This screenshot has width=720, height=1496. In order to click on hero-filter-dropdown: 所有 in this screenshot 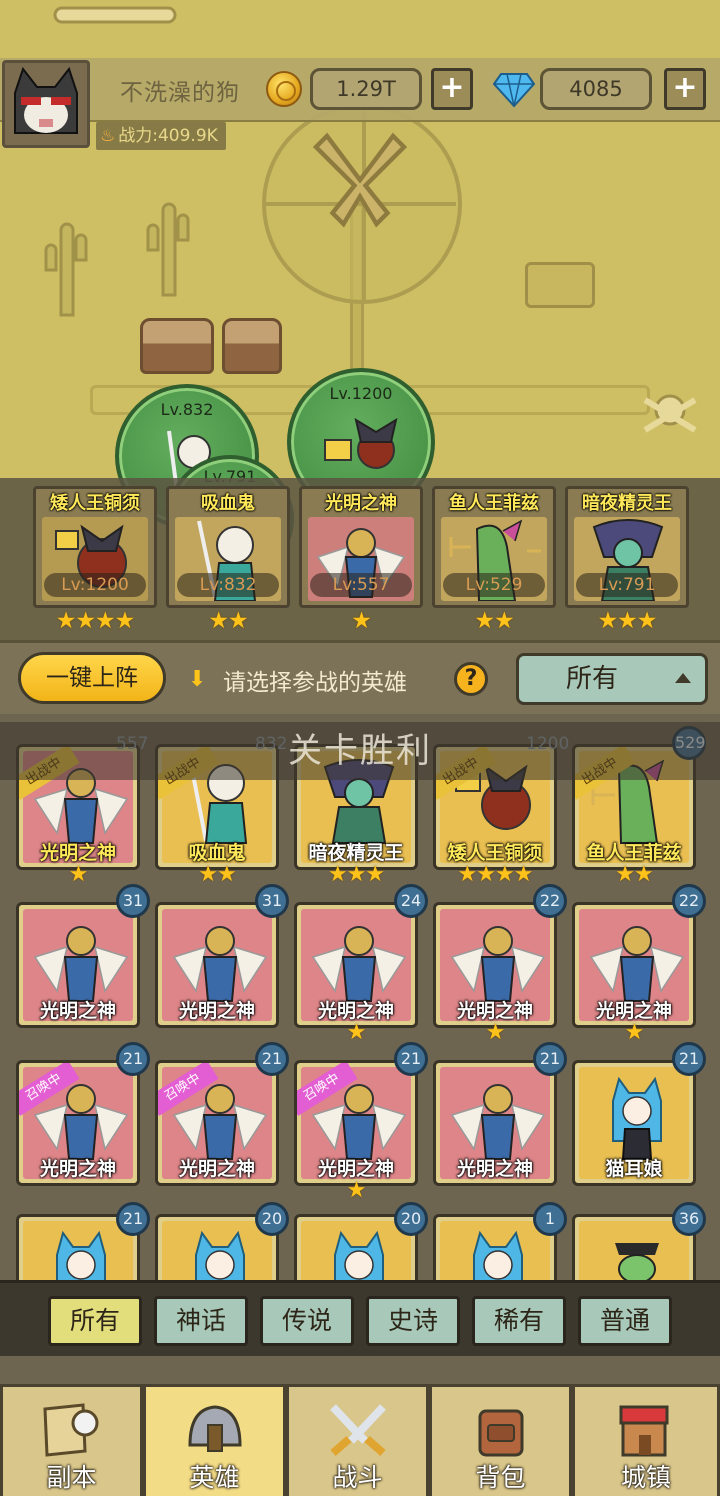, I will do `click(612, 679)`.